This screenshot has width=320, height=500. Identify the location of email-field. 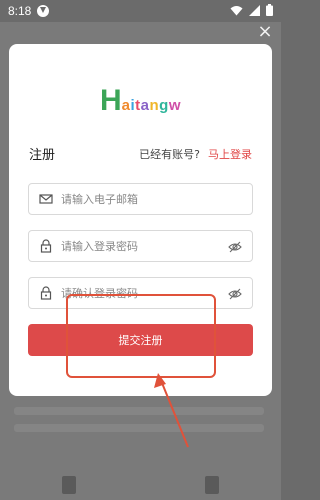
(140, 199).